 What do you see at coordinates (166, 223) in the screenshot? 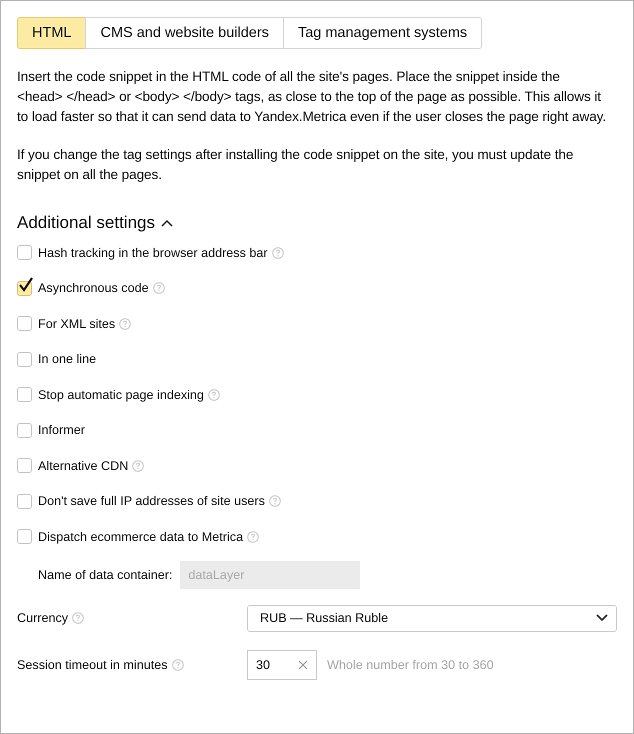
I see `chevron-icon` at bounding box center [166, 223].